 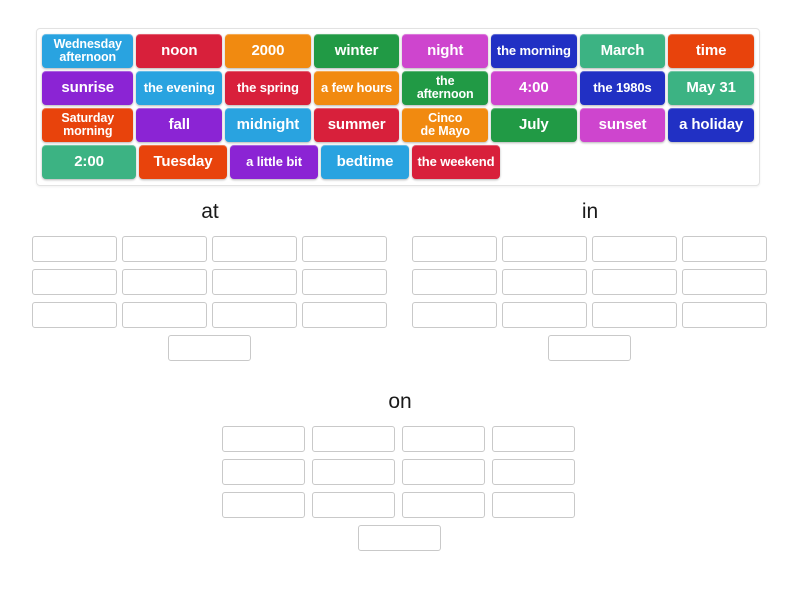 I want to click on word-tile: Saturday morning, so click(x=88, y=125).